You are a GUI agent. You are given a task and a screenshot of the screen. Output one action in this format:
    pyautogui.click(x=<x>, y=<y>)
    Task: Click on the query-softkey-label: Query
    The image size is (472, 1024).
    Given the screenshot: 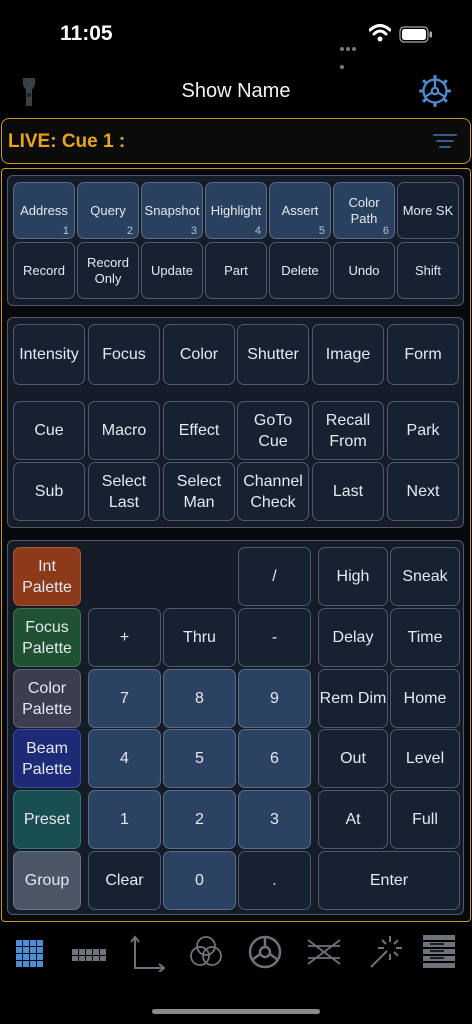 What is the action you would take?
    pyautogui.click(x=108, y=210)
    